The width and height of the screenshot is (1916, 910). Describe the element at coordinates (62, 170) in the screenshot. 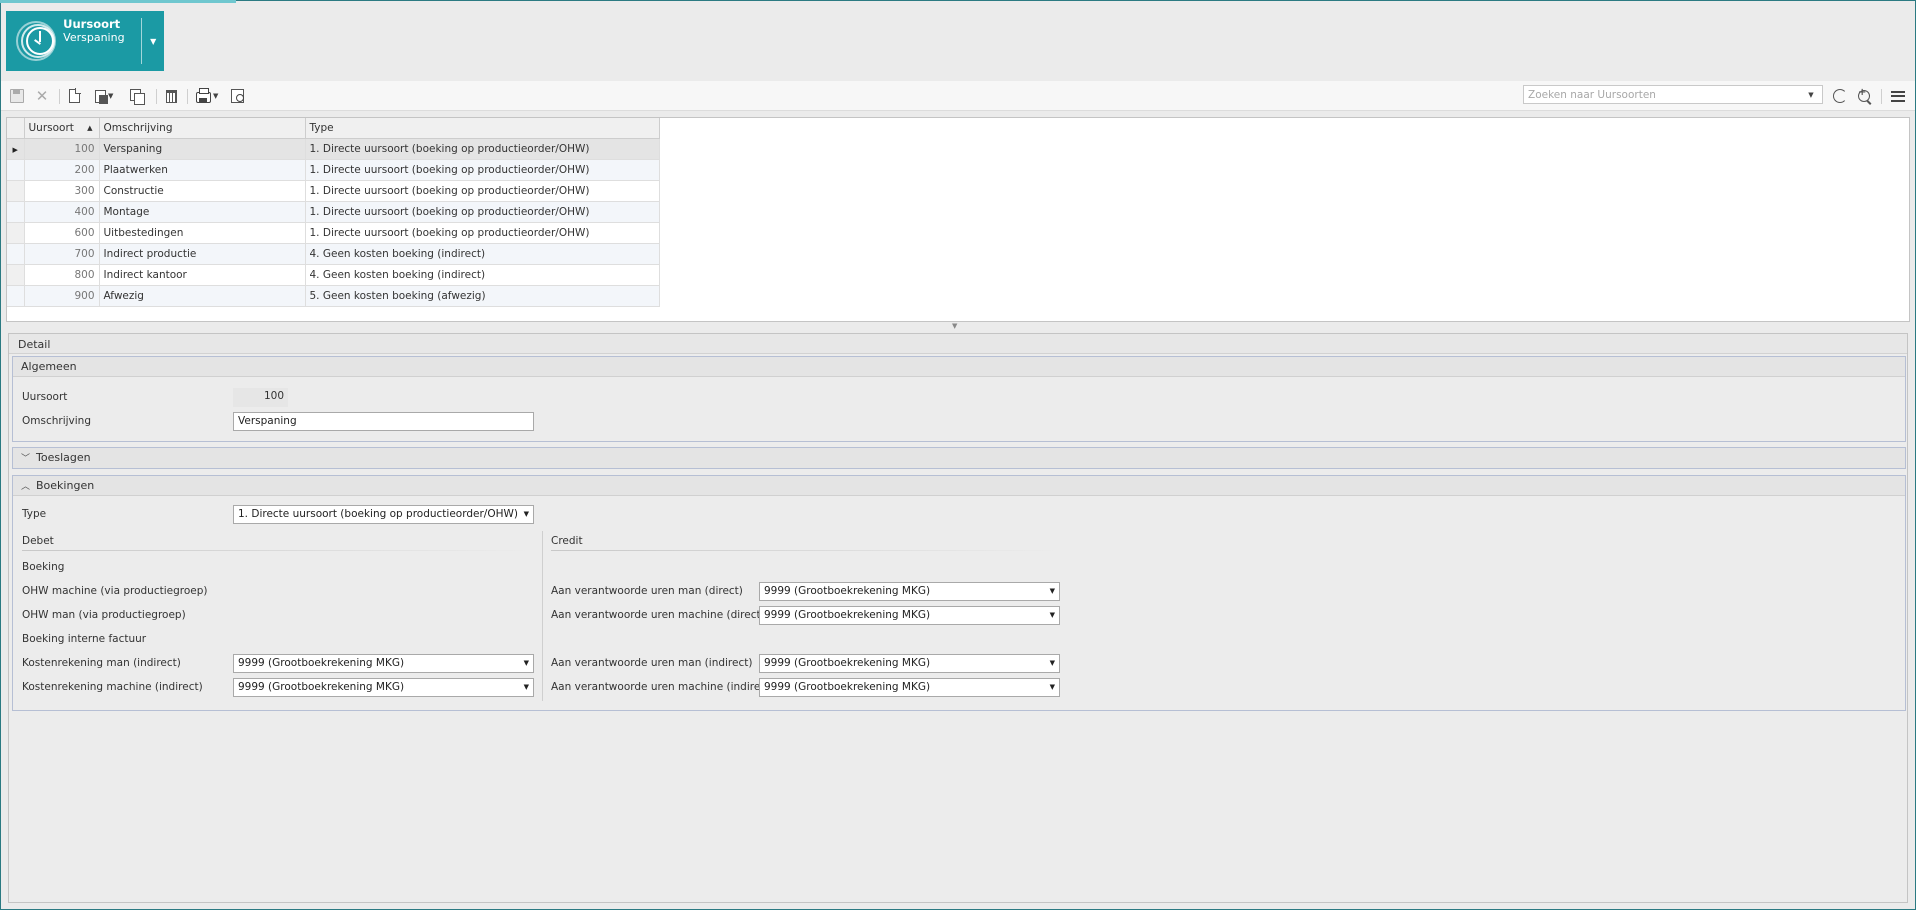

I see `cell-code: 200` at that location.